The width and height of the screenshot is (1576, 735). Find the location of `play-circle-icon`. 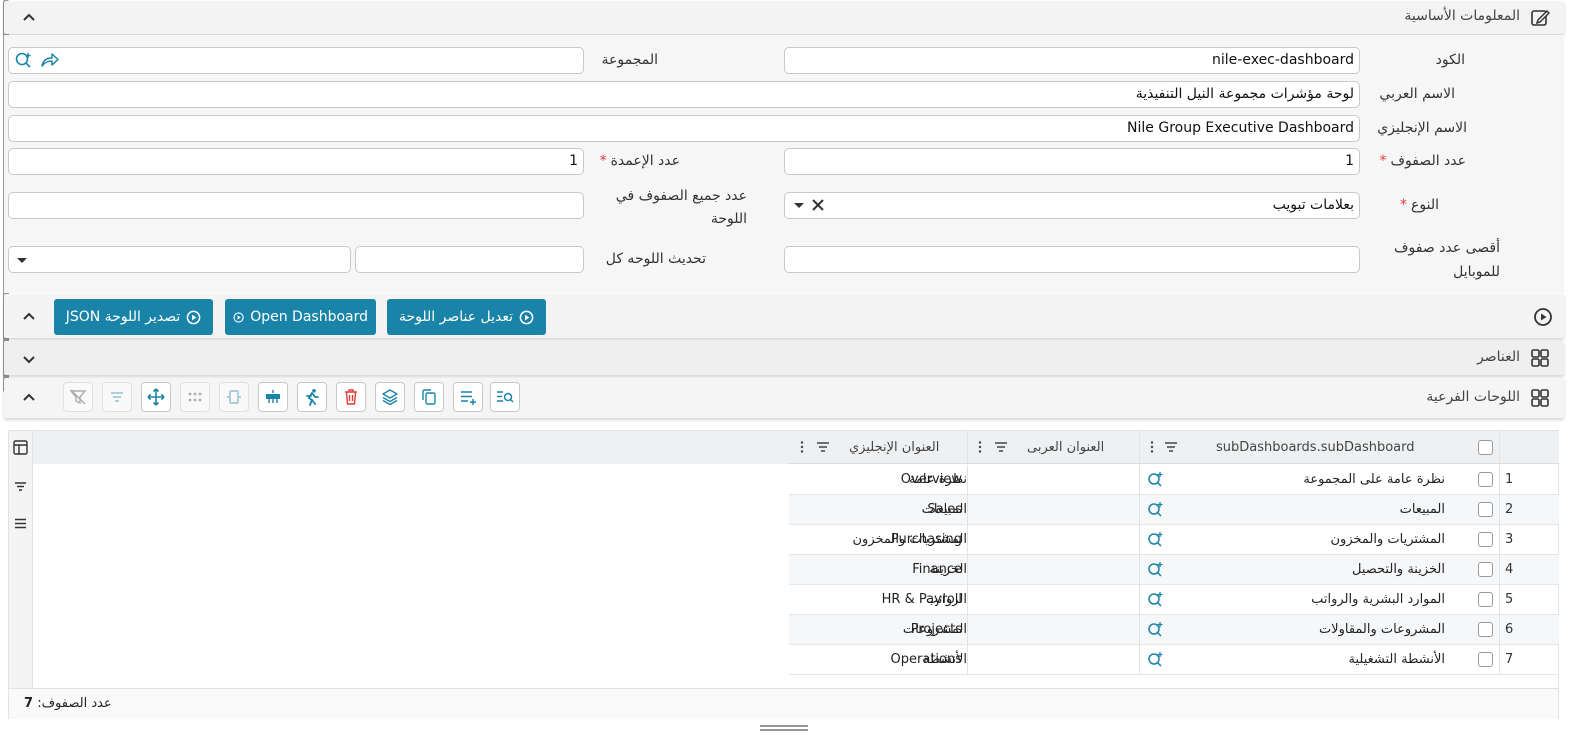

play-circle-icon is located at coordinates (1543, 317).